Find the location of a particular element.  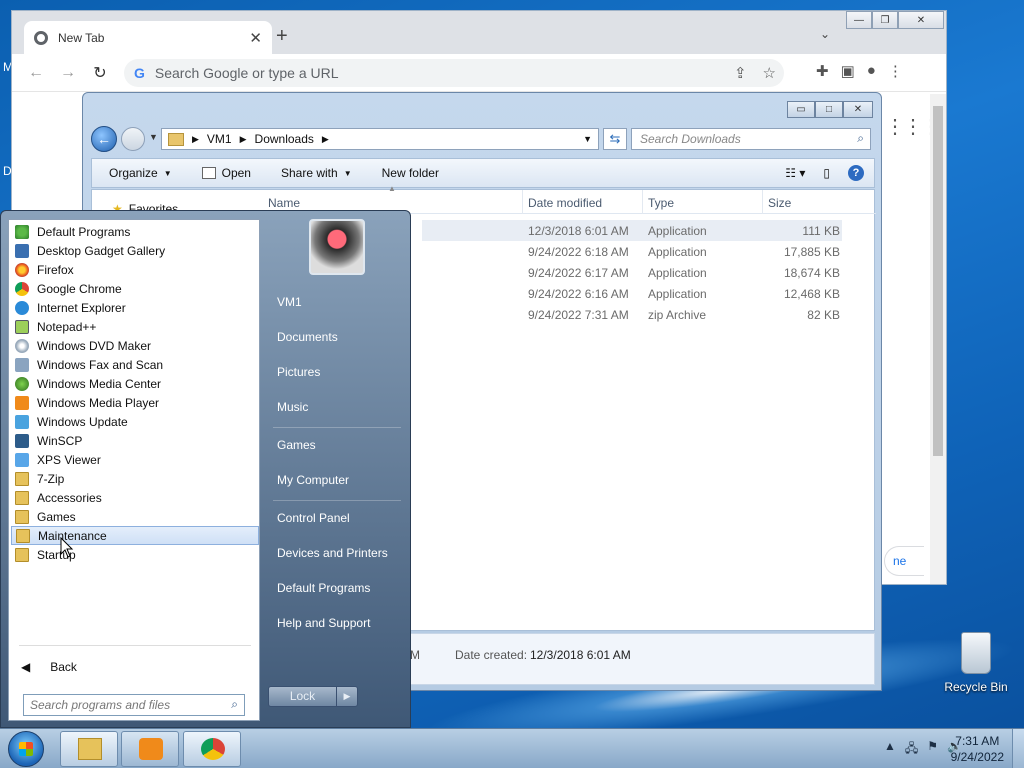

lock-button: Lock ▶ is located at coordinates (313, 696).